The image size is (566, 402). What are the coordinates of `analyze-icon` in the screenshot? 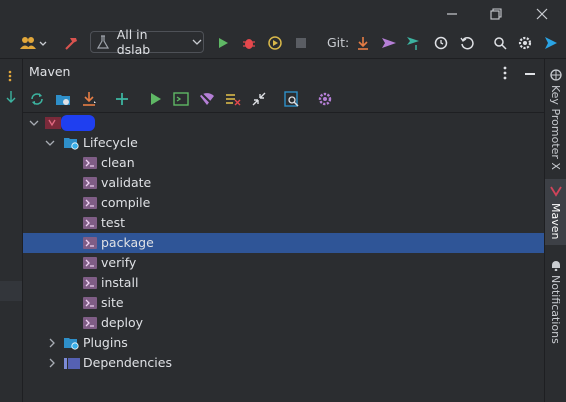 It's located at (291, 99).